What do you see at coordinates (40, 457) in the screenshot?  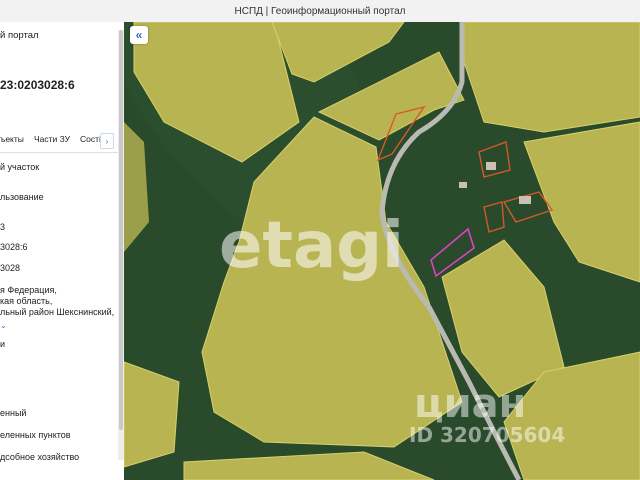 I see `field-permitted-use: дсобное хозяйство` at bounding box center [40, 457].